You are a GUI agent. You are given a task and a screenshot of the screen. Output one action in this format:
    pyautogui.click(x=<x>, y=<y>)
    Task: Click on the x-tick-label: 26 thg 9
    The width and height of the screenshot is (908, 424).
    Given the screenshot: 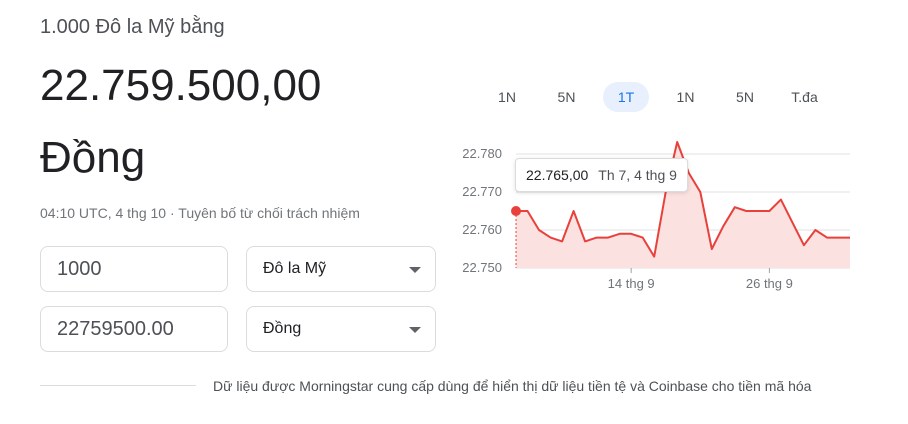 What is the action you would take?
    pyautogui.click(x=769, y=283)
    